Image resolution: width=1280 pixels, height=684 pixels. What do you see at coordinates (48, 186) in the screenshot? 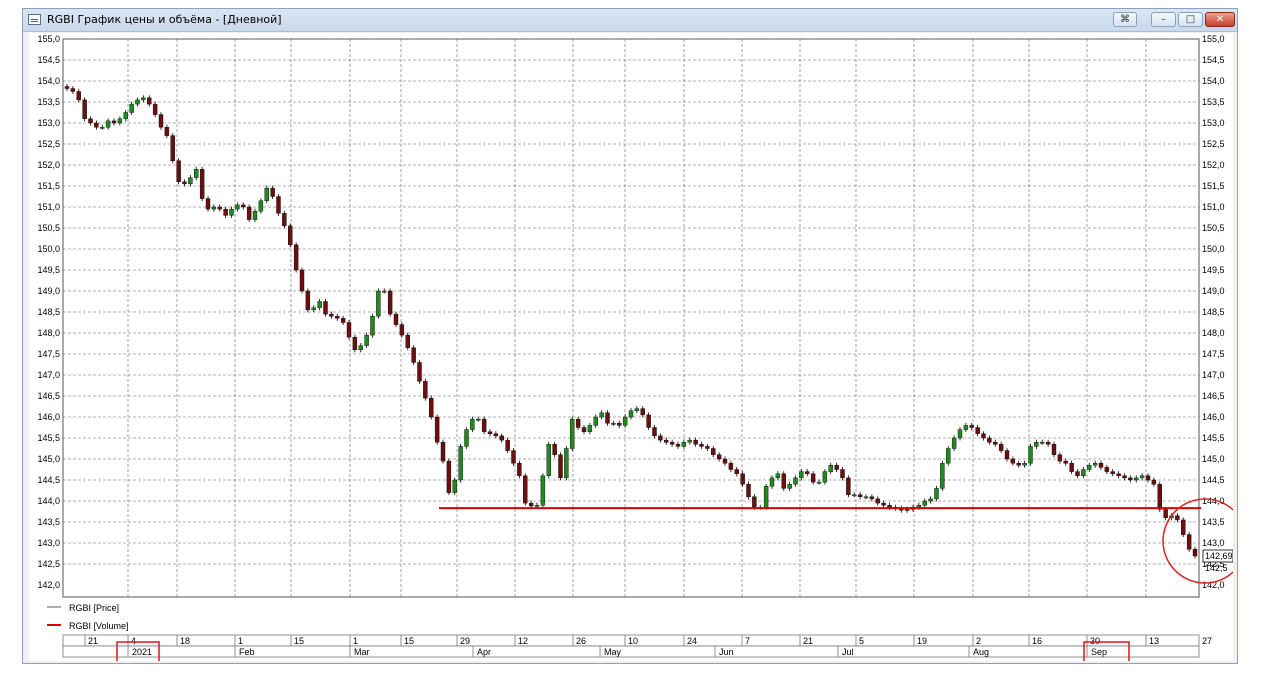
I see `y-tick-label-left: 151,5` at bounding box center [48, 186].